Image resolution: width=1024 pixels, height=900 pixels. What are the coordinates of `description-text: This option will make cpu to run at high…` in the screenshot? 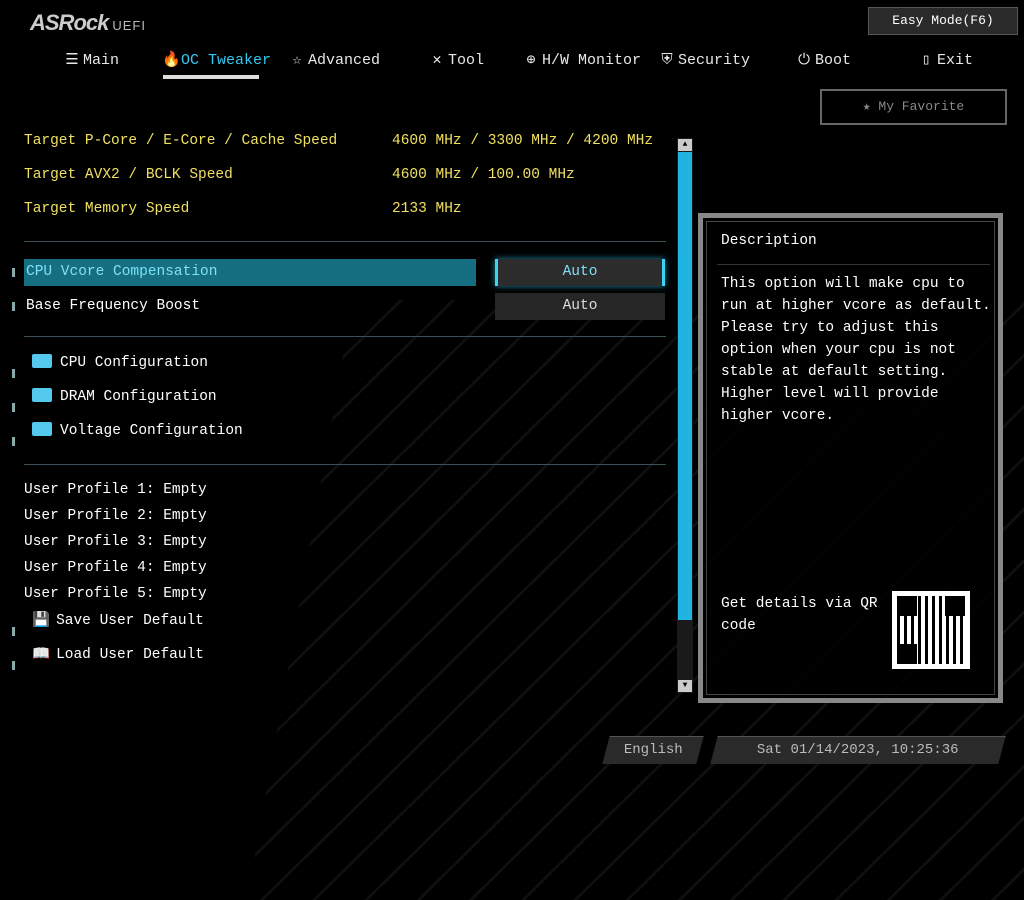 It's located at (856, 350).